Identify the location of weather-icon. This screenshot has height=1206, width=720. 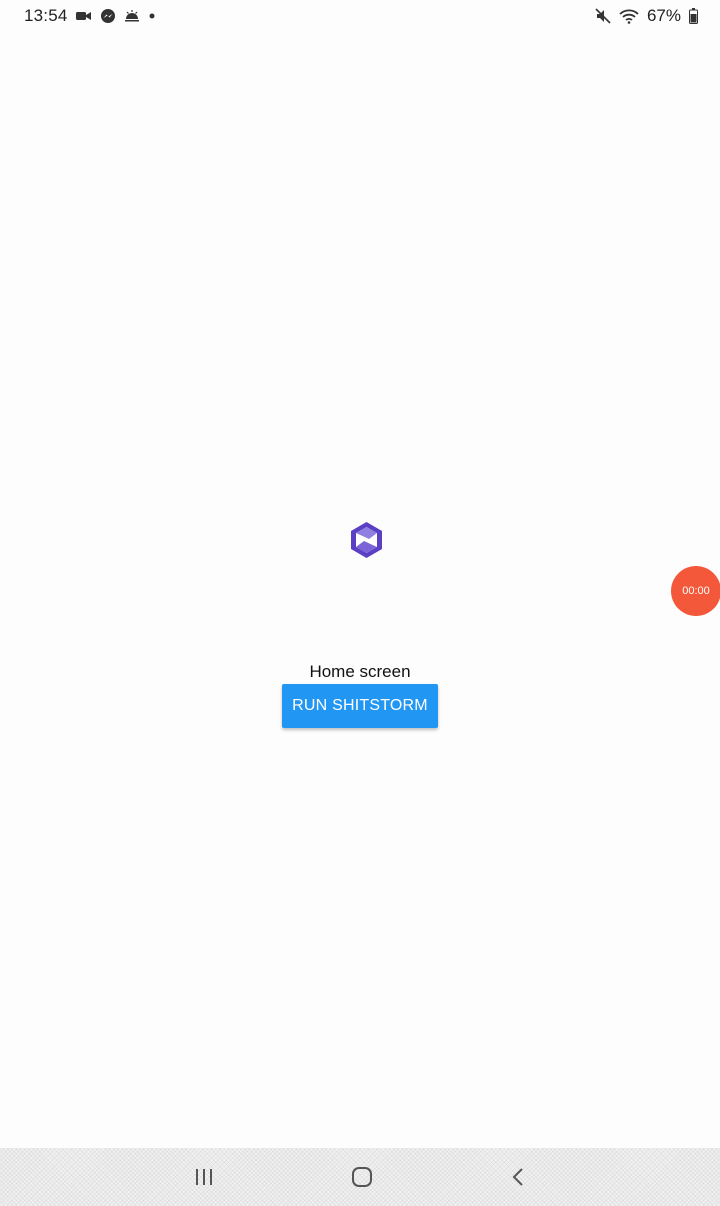
(132, 16).